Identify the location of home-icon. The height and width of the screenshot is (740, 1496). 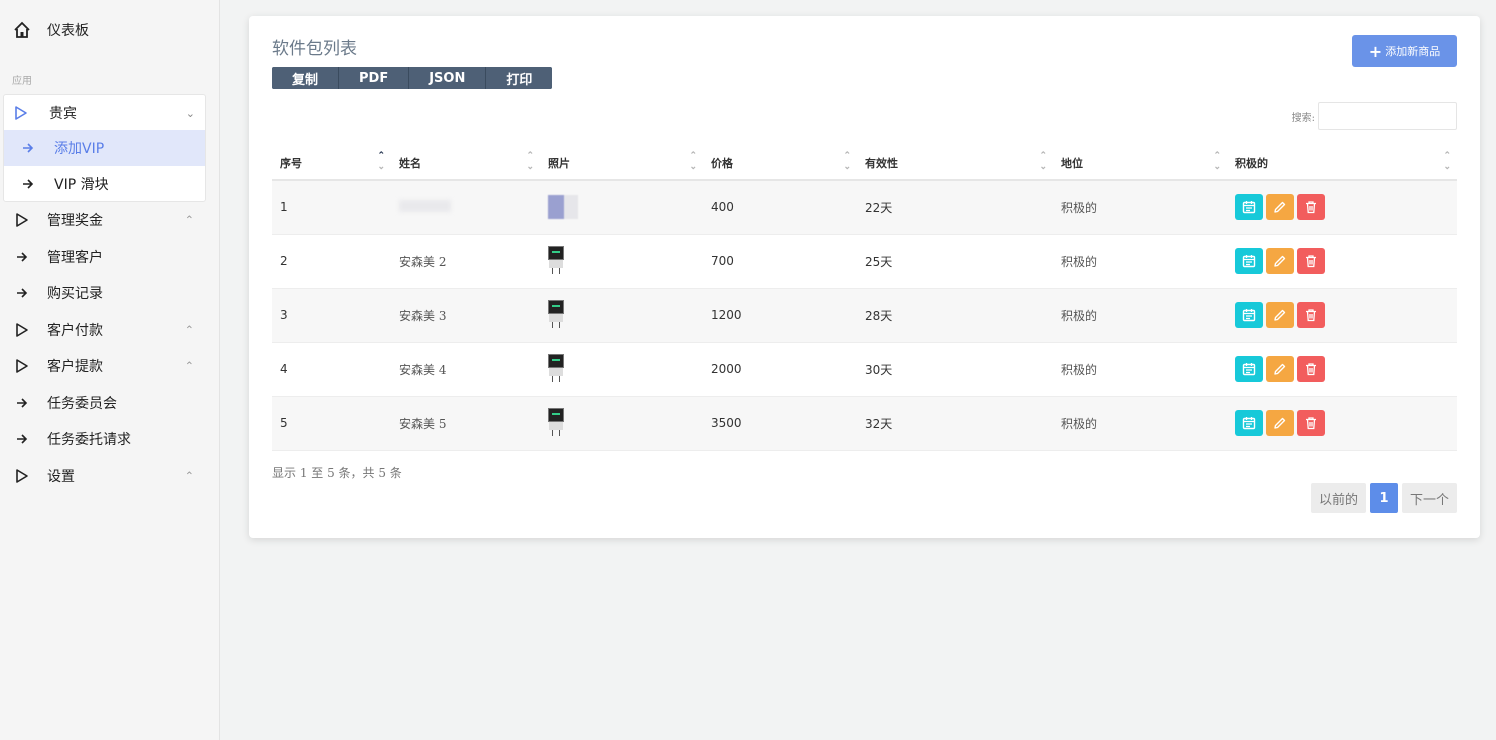
(22, 30).